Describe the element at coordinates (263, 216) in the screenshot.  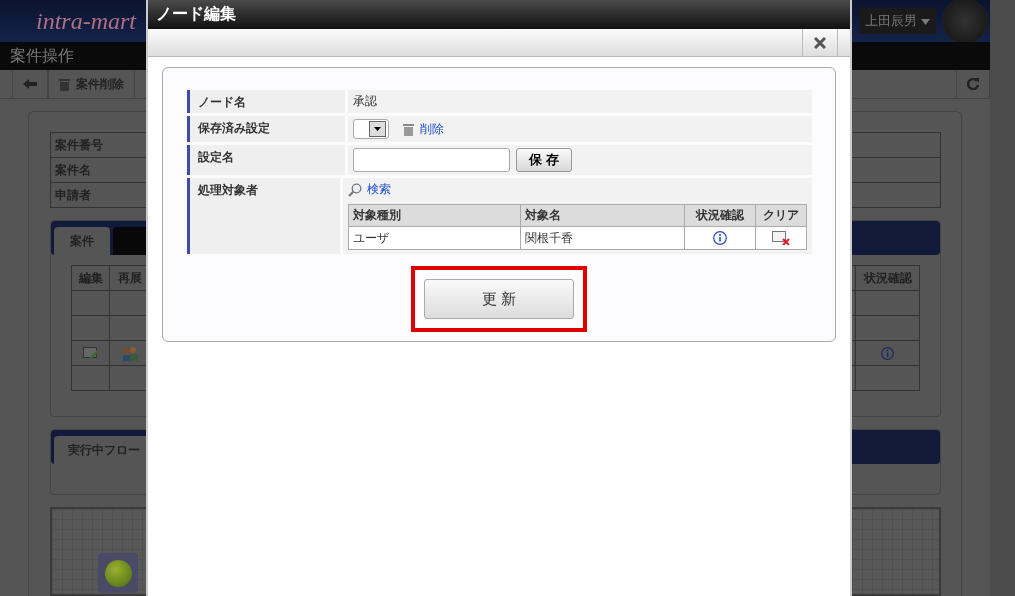
I see `field-label: 処理対象者` at that location.